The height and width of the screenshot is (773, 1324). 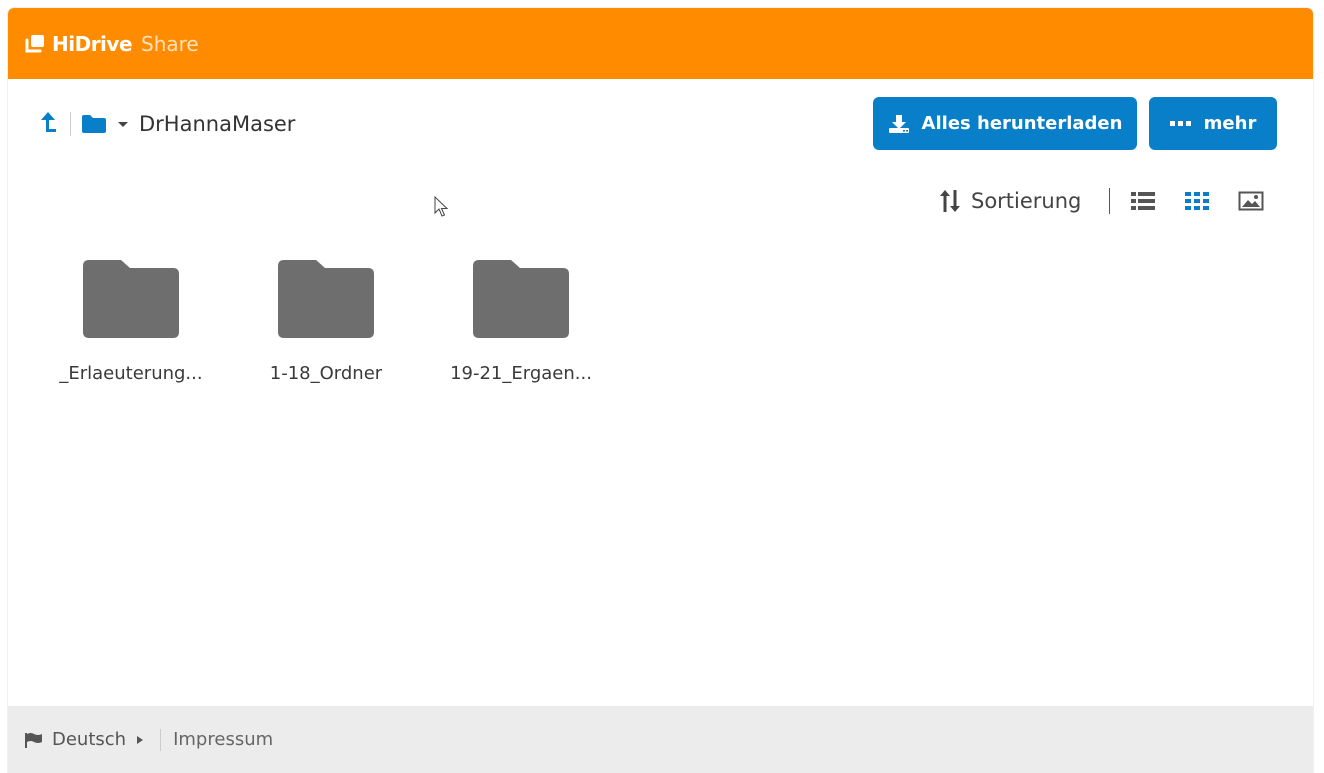 I want to click on folder-tile: 1-18_Ordner, so click(x=326, y=321).